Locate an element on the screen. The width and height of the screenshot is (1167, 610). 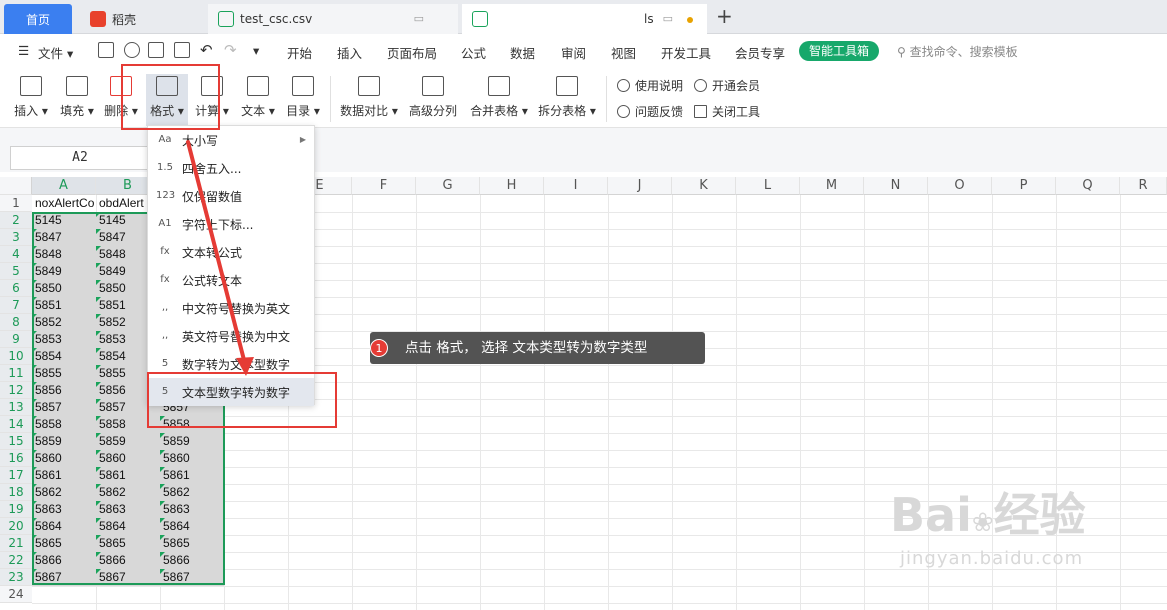
menu-data: 数据 is located at coordinates (522, 52).